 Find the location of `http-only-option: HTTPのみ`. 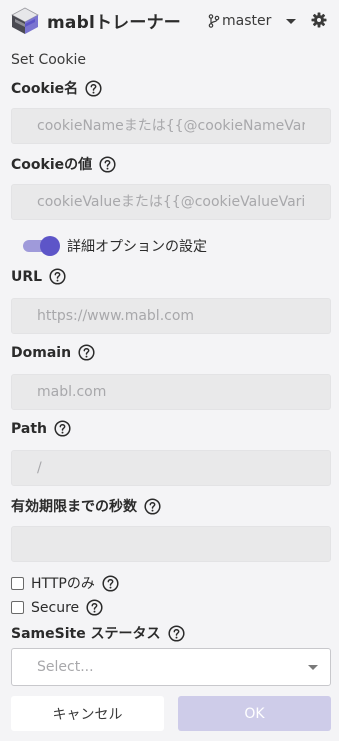

http-only-option: HTTPのみ is located at coordinates (65, 583).